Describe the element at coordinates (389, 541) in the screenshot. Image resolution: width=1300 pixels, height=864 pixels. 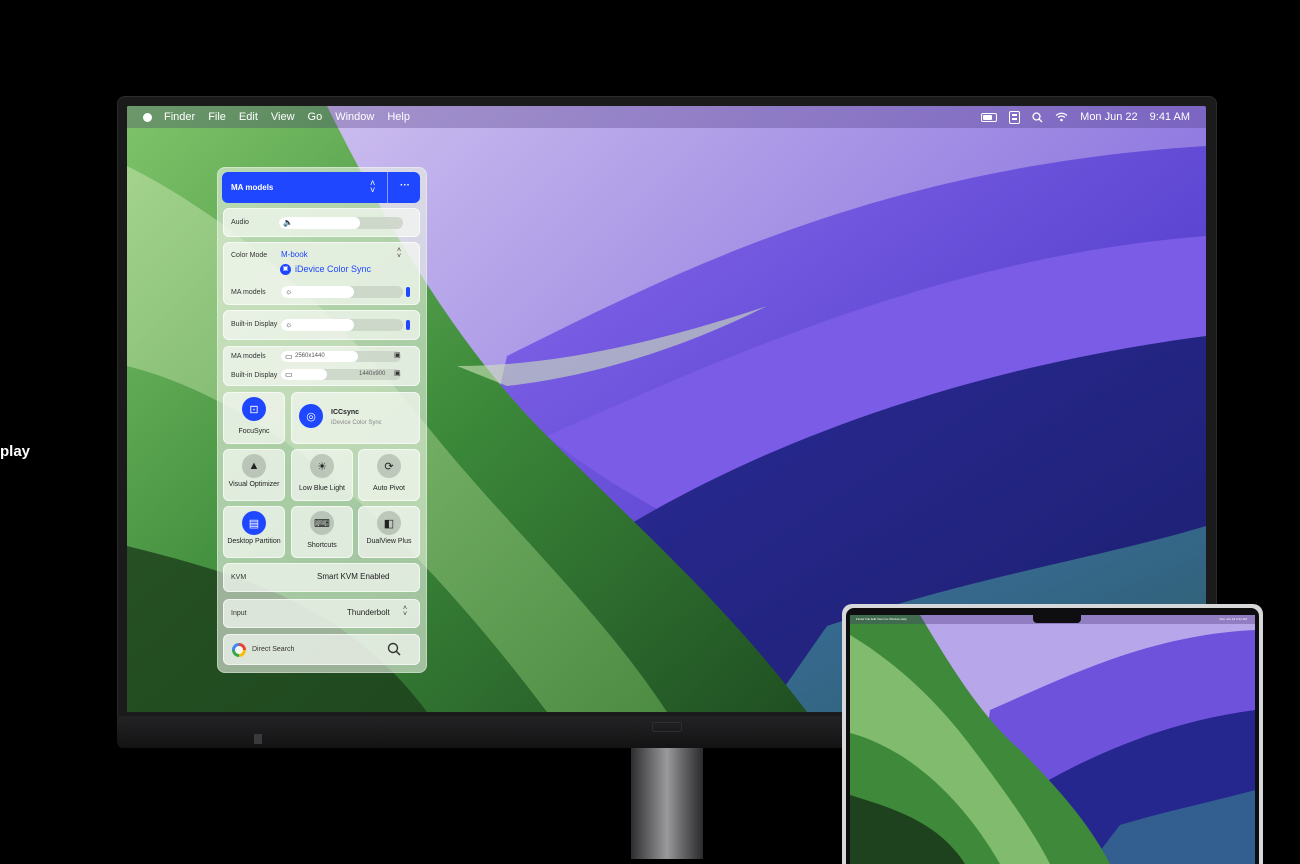
I see `dualview-plus-label: DualView Plus` at that location.